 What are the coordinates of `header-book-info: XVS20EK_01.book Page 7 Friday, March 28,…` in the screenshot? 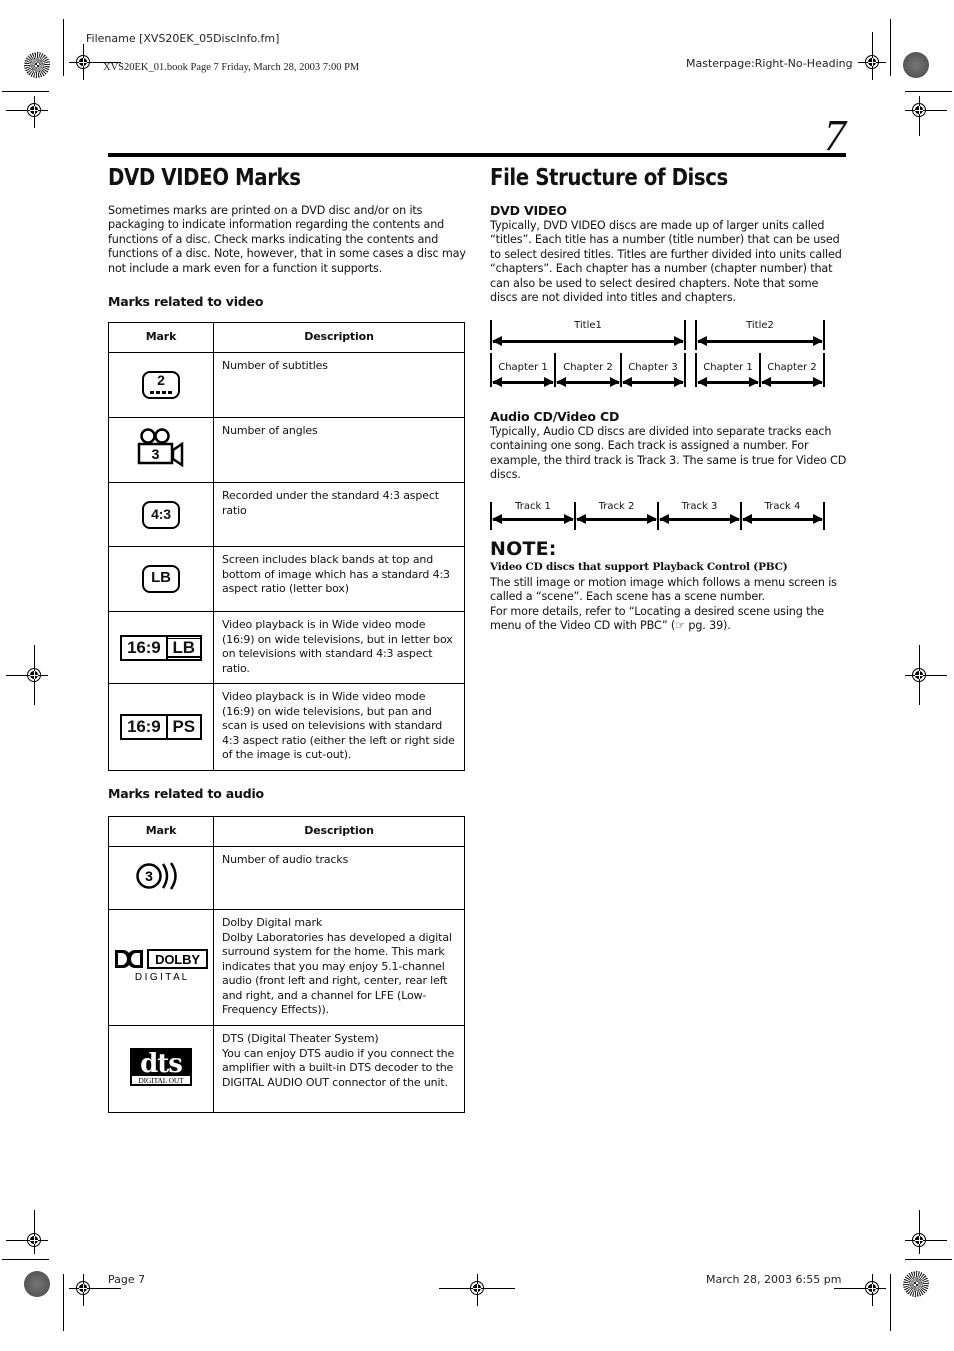 It's located at (231, 67).